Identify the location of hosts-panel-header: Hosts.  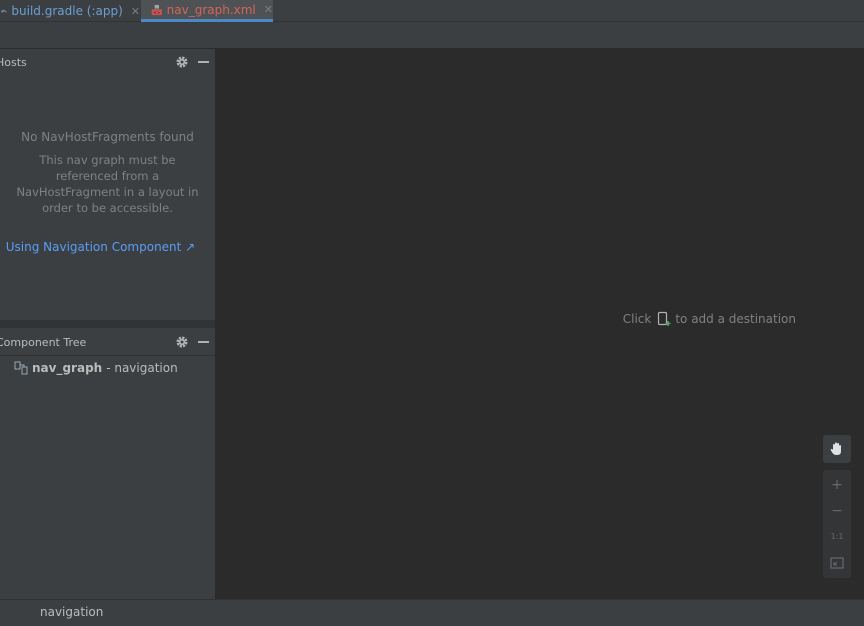
(107, 62).